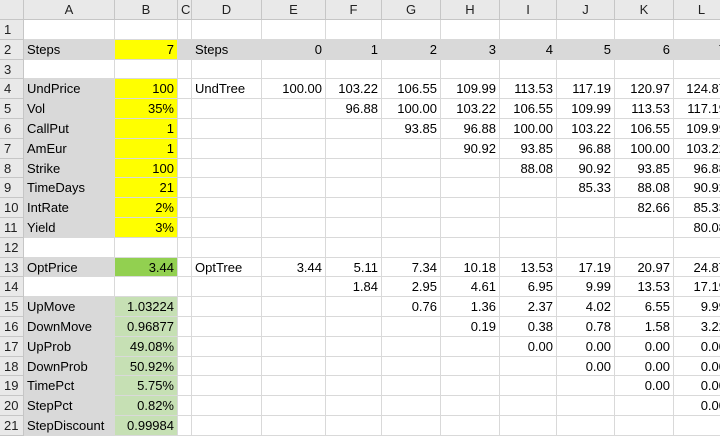 The height and width of the screenshot is (437, 720). Describe the element at coordinates (69, 109) in the screenshot. I see `sheet-cell: Vol` at that location.